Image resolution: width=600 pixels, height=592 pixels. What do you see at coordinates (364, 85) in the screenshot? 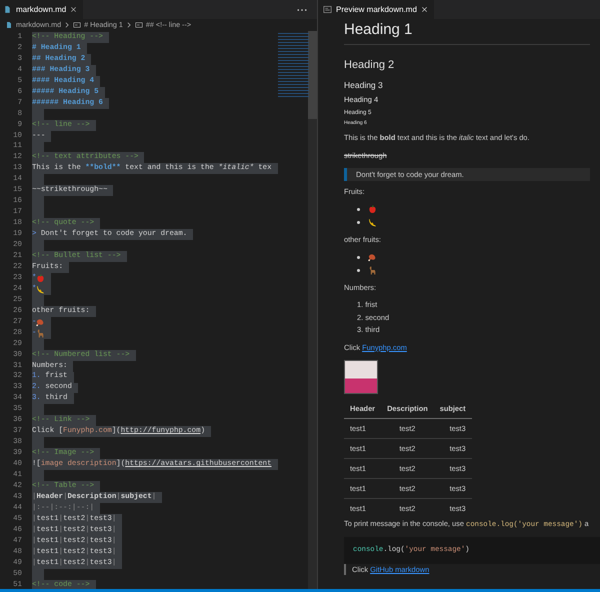
I see `heading: Heading 3` at bounding box center [364, 85].